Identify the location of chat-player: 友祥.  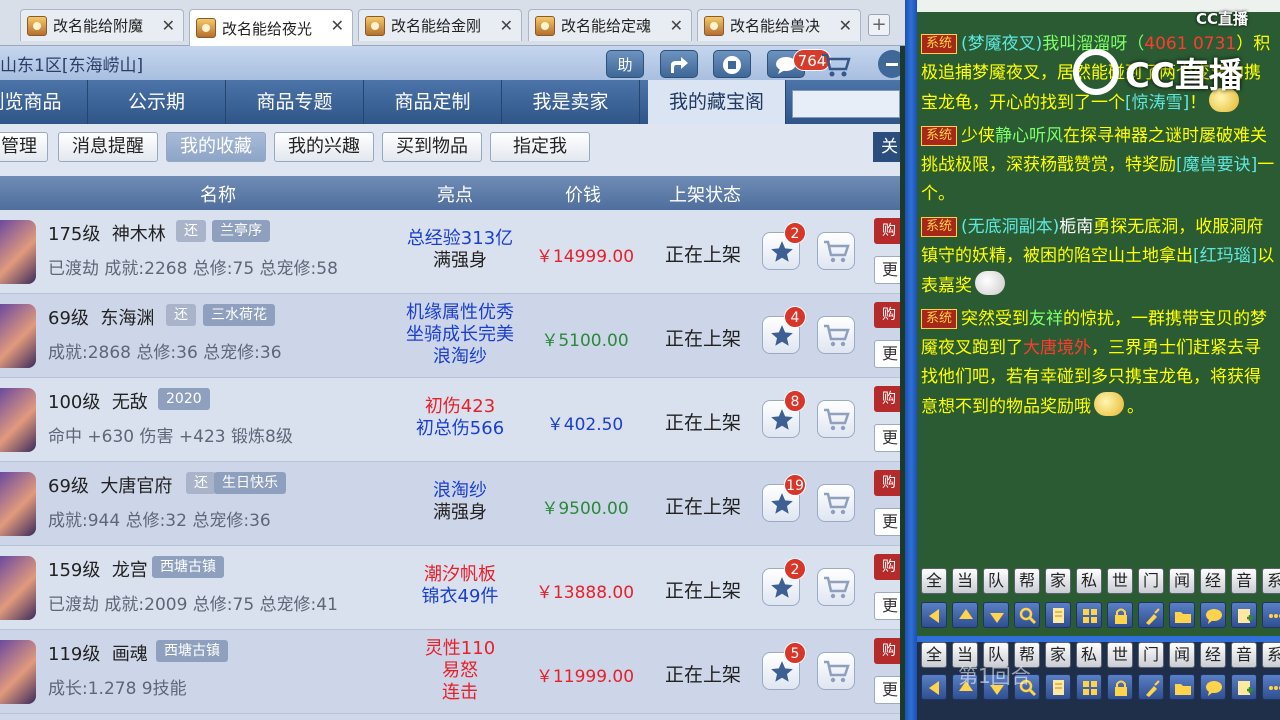
(1046, 319).